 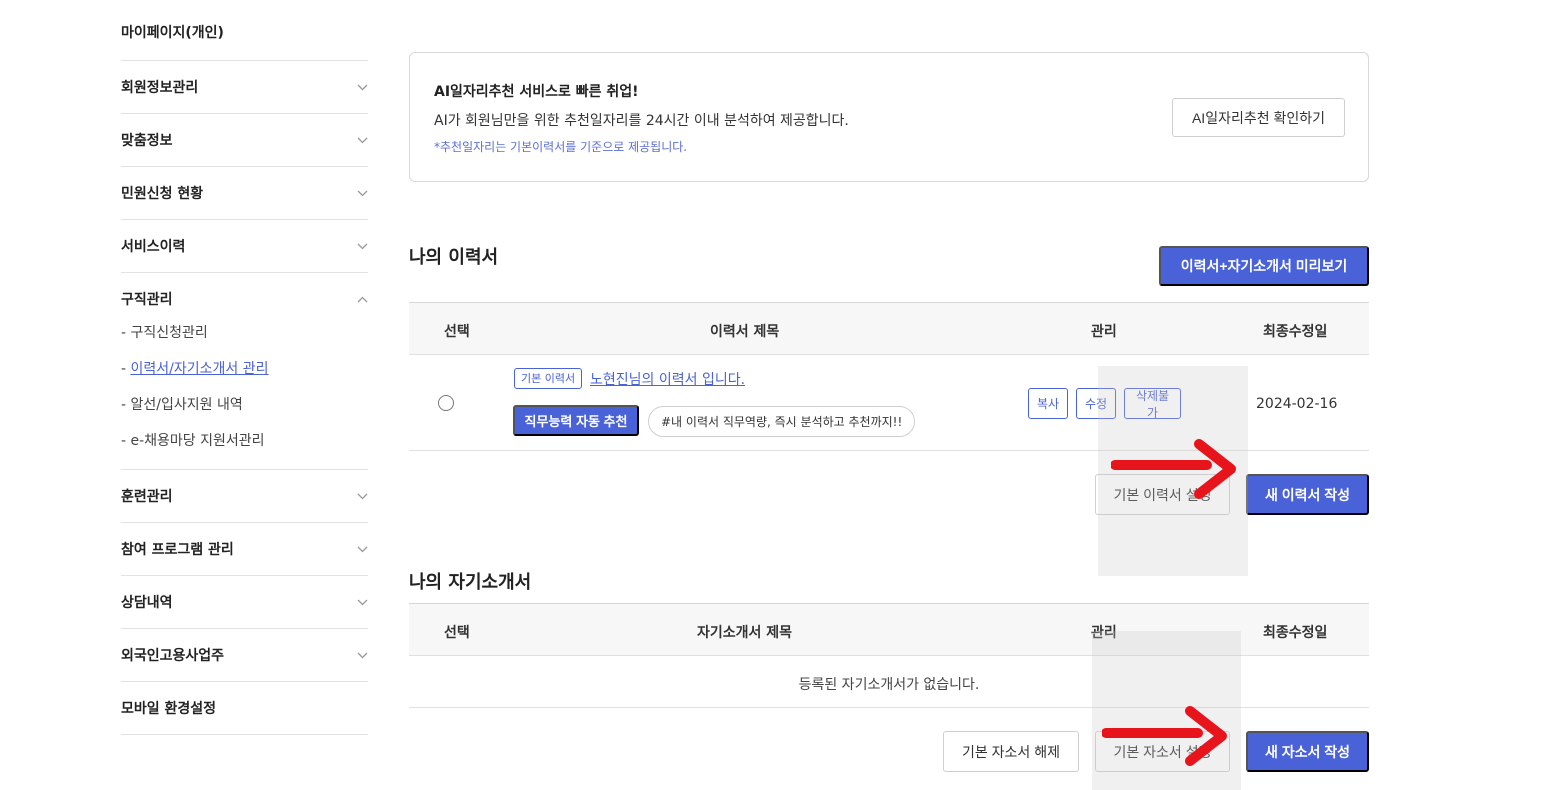 What do you see at coordinates (244, 415) in the screenshot?
I see `sidebar-subitem-referral-history: - 알선/입사지원 내역` at bounding box center [244, 415].